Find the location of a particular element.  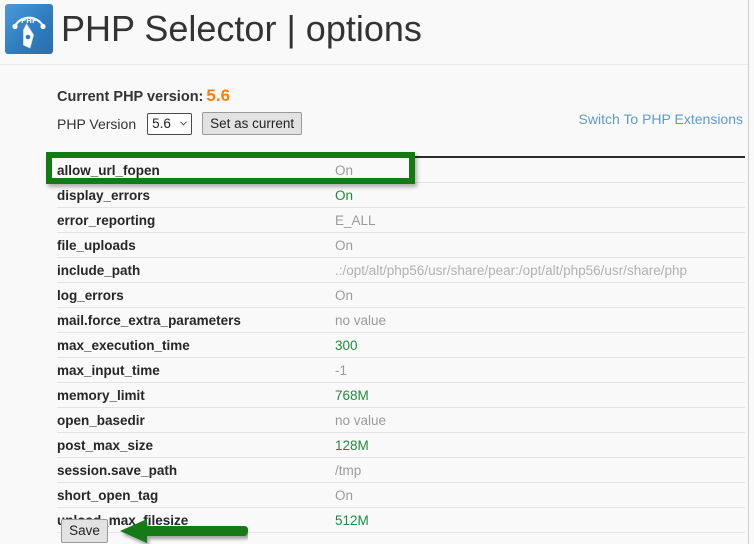

option-name: include_path is located at coordinates (196, 270).